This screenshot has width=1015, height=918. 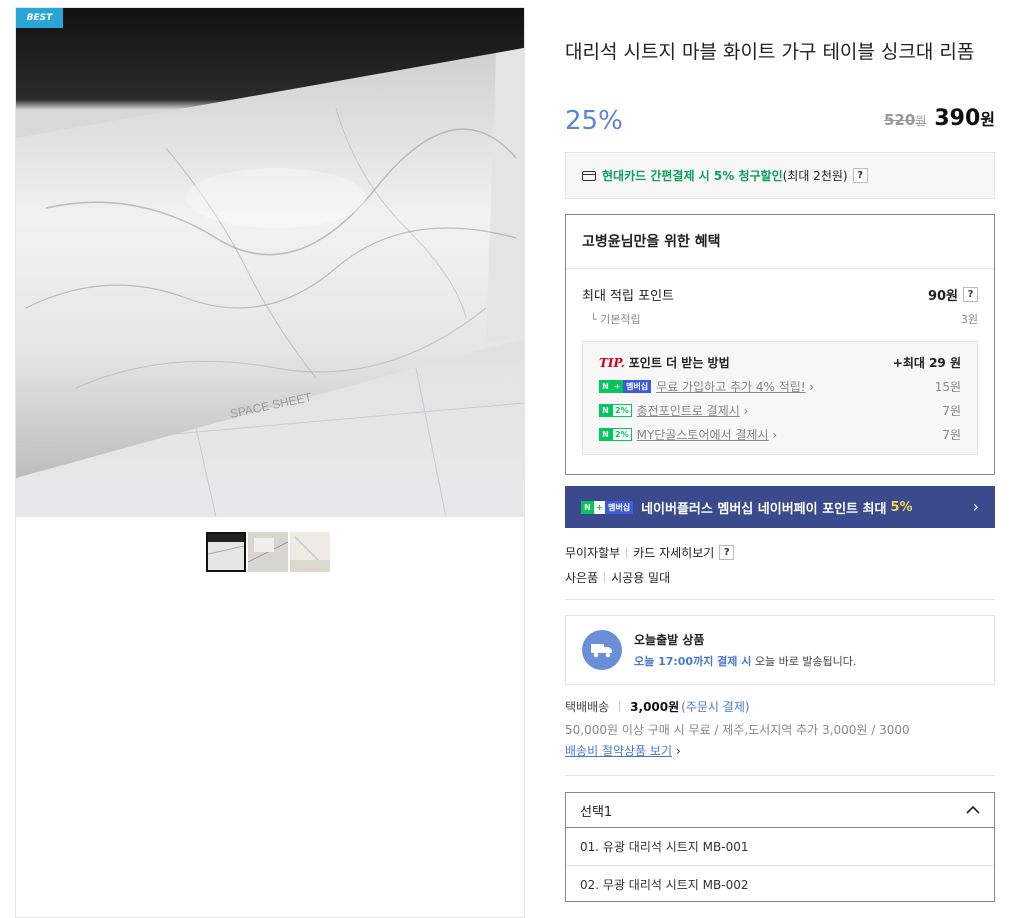 What do you see at coordinates (780, 650) in the screenshot?
I see `today-shipping-box: 오늘출발 상품 오늘 17:00까지 결제 시 오늘 바로 발송됩니다.` at bounding box center [780, 650].